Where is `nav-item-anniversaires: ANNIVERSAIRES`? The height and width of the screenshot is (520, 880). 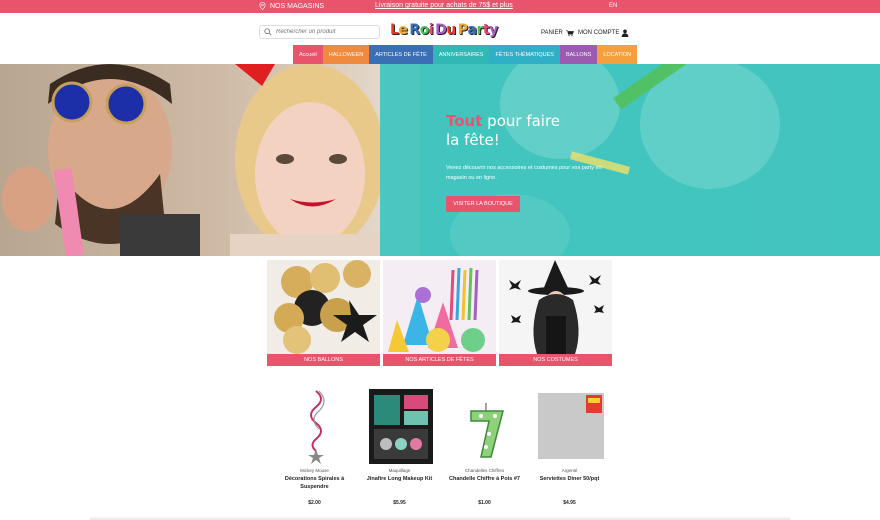 nav-item-anniversaires: ANNIVERSAIRES is located at coordinates (461, 54).